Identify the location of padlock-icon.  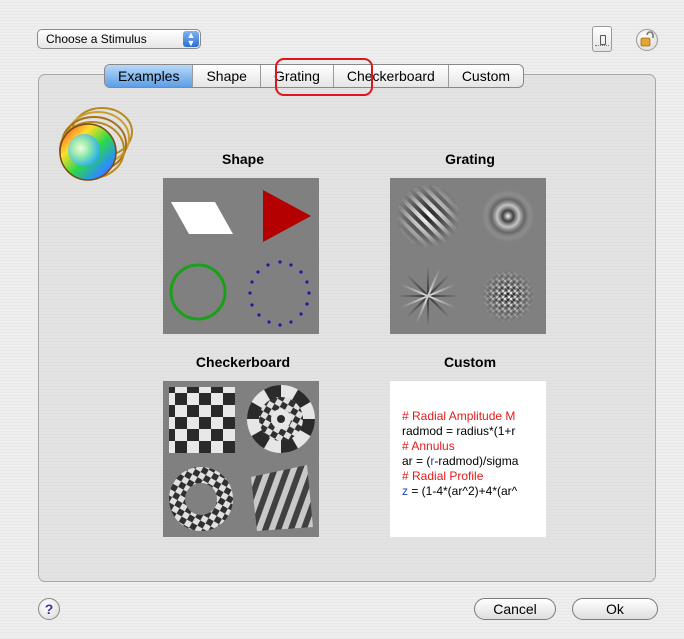
(647, 39).